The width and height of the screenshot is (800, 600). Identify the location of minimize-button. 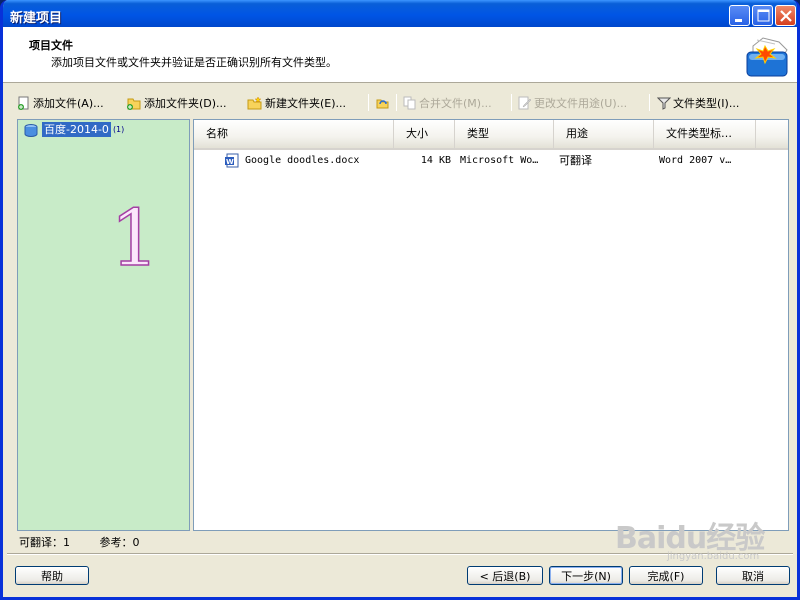
(739, 15).